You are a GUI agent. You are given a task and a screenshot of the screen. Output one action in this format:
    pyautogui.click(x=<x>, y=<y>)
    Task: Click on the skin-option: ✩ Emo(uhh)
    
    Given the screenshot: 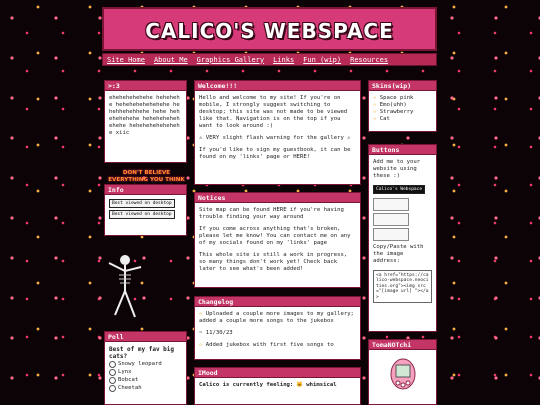 What is the action you would take?
    pyautogui.click(x=402, y=105)
    